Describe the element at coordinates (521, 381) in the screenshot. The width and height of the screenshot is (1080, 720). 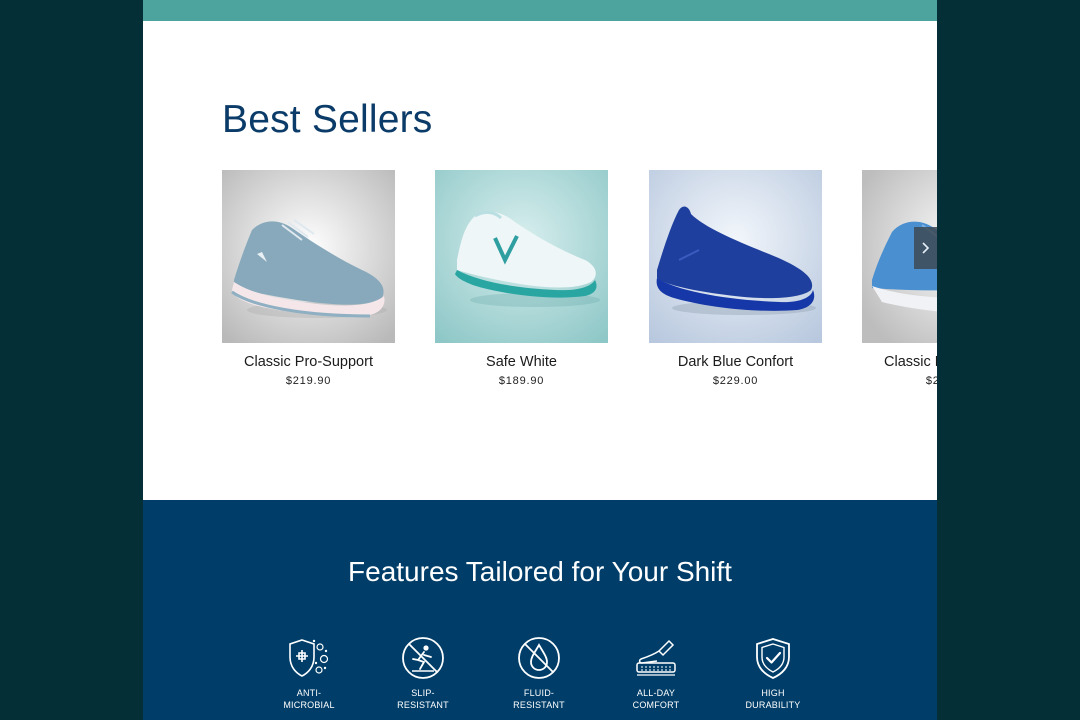
I see `product-price: $189.90` at that location.